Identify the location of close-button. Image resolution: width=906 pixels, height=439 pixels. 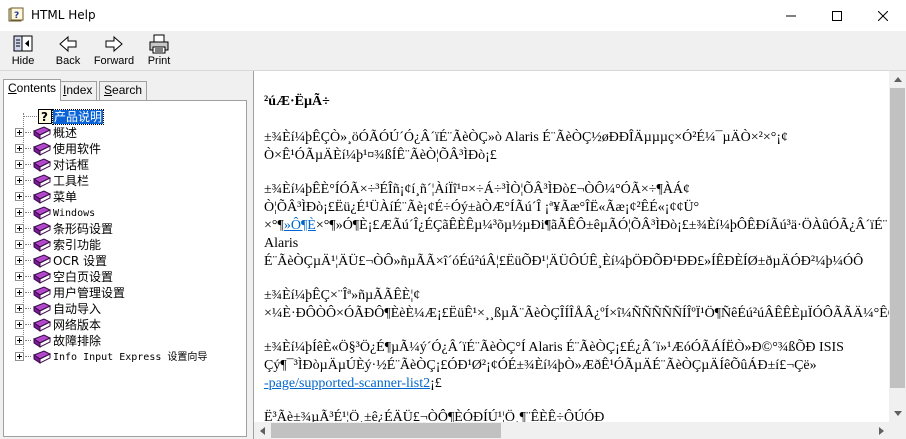
(883, 15).